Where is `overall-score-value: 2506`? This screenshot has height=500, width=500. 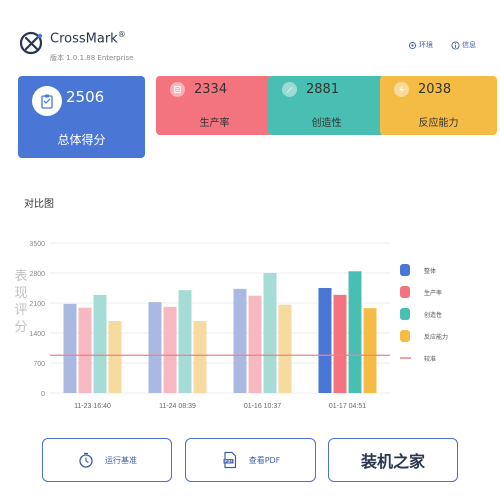 overall-score-value: 2506 is located at coordinates (85, 97).